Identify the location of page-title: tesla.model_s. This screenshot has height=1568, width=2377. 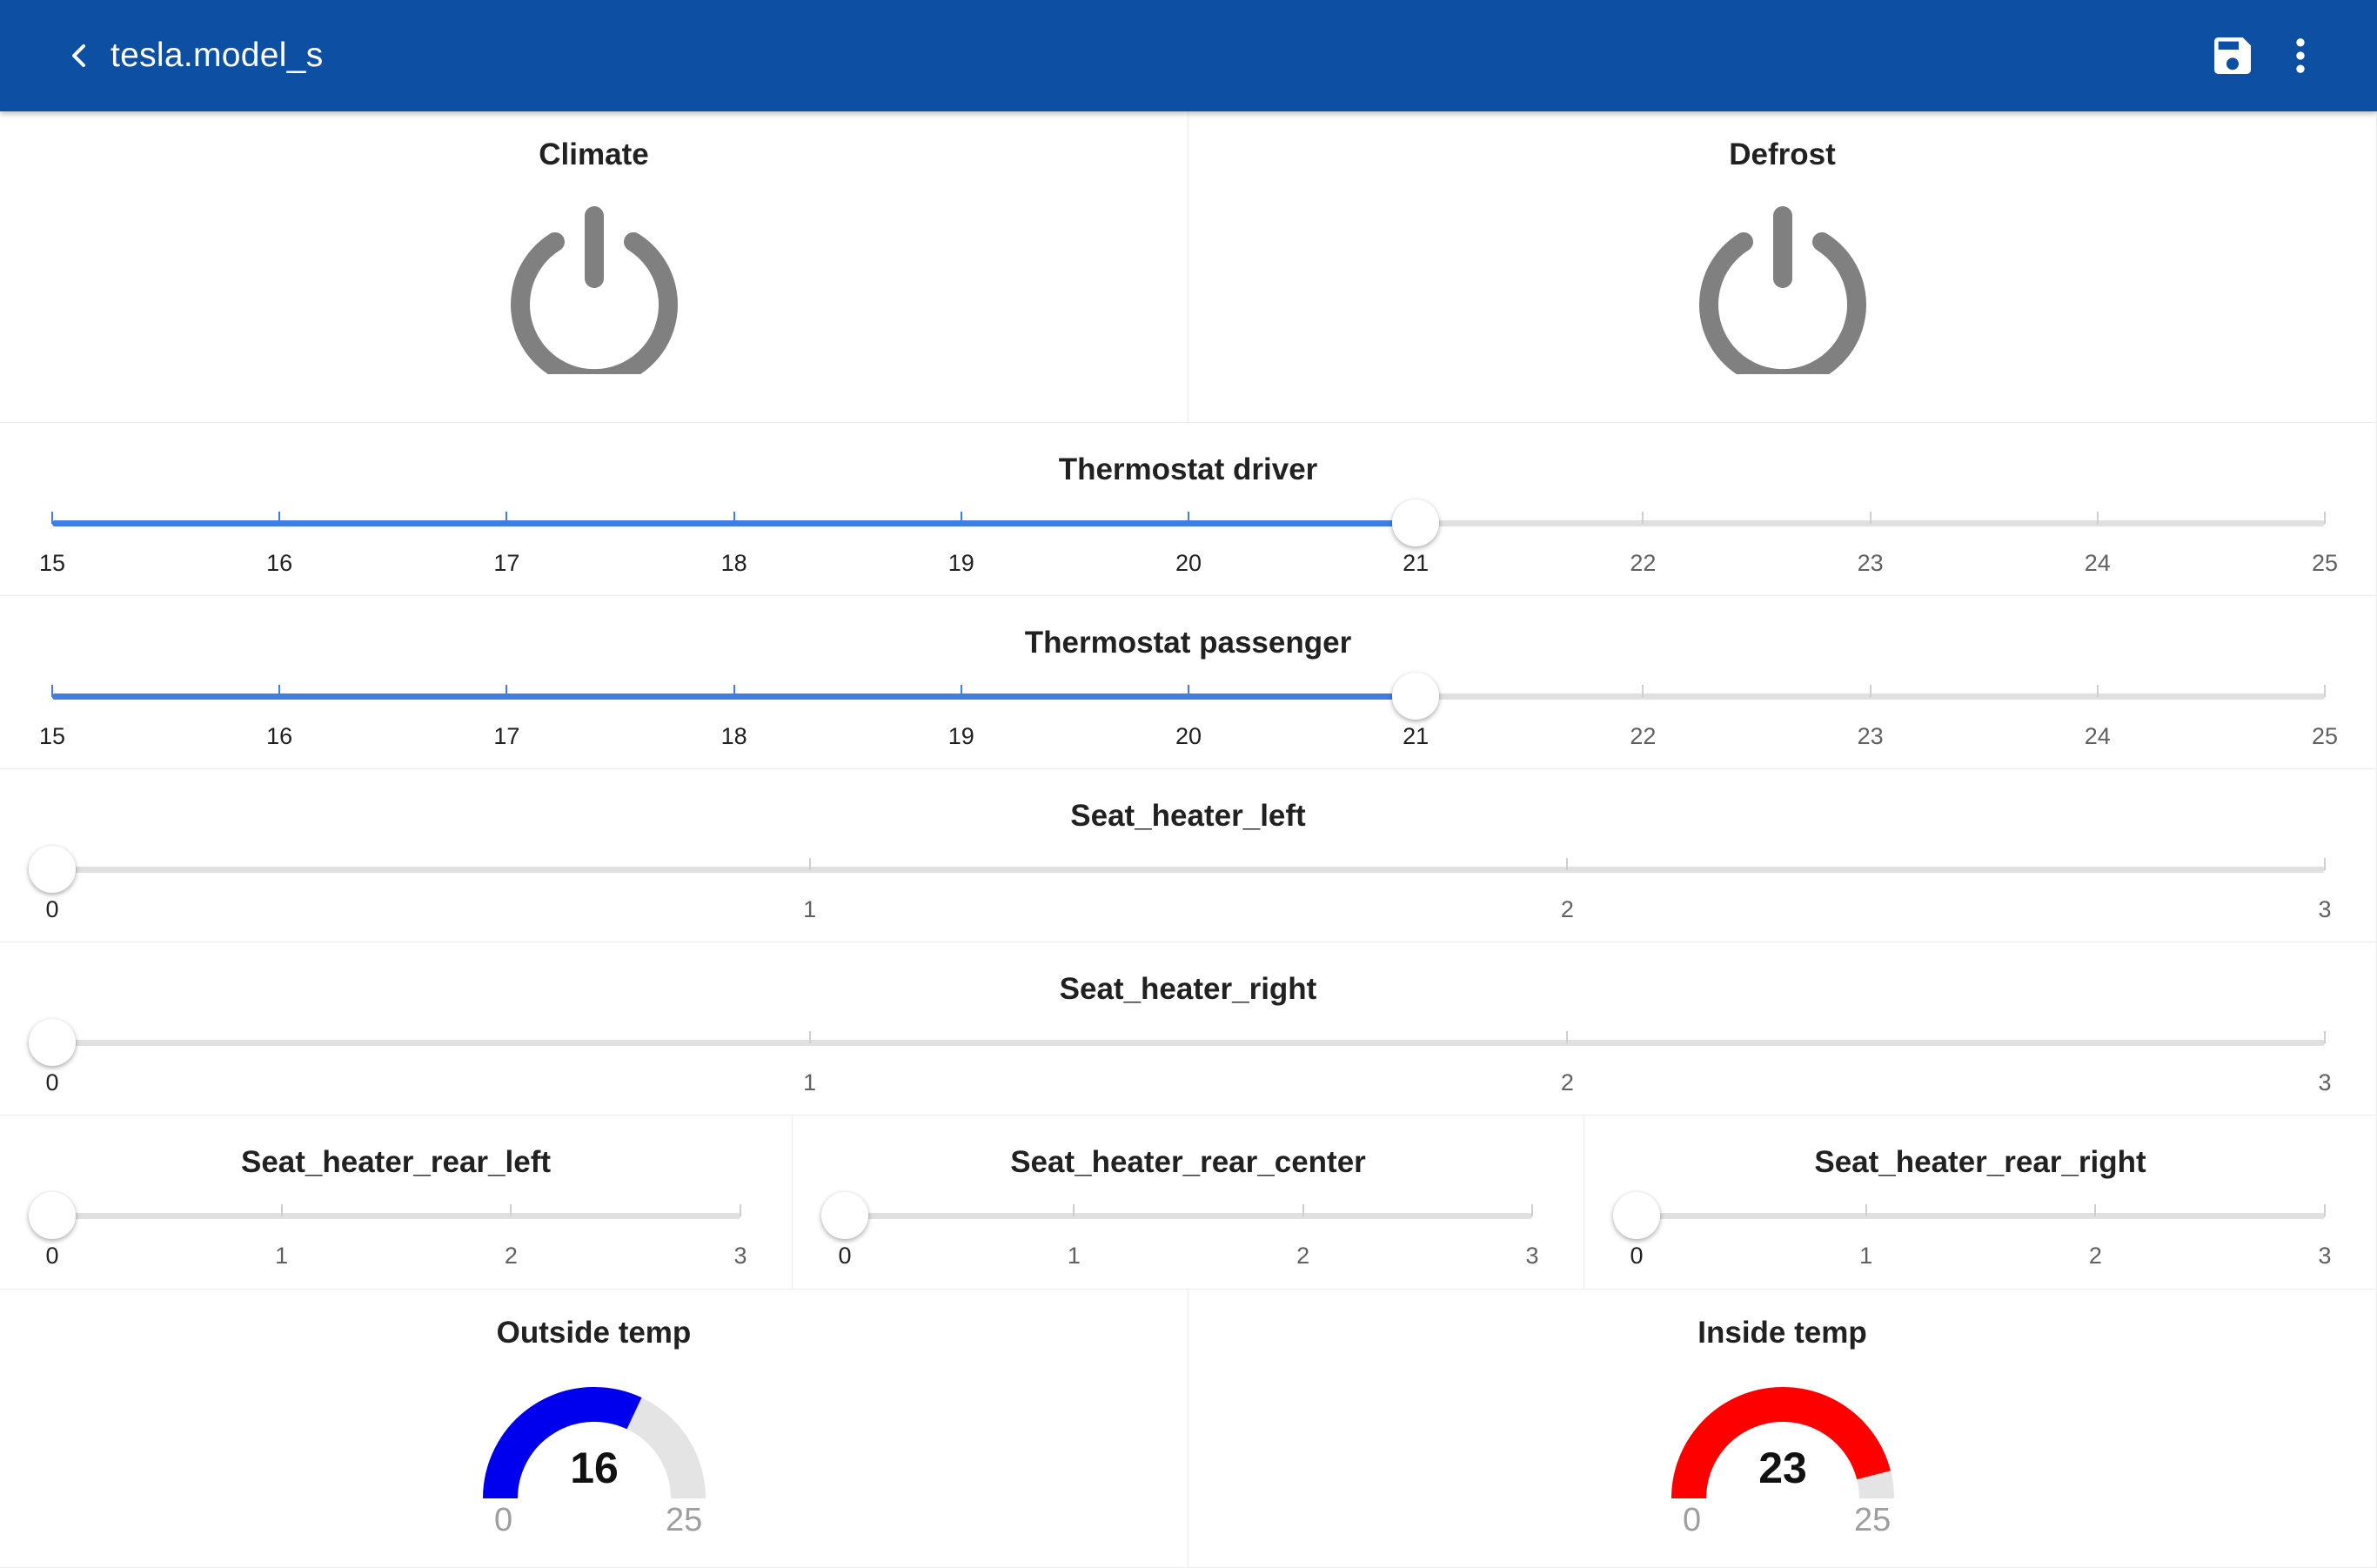
(217, 55).